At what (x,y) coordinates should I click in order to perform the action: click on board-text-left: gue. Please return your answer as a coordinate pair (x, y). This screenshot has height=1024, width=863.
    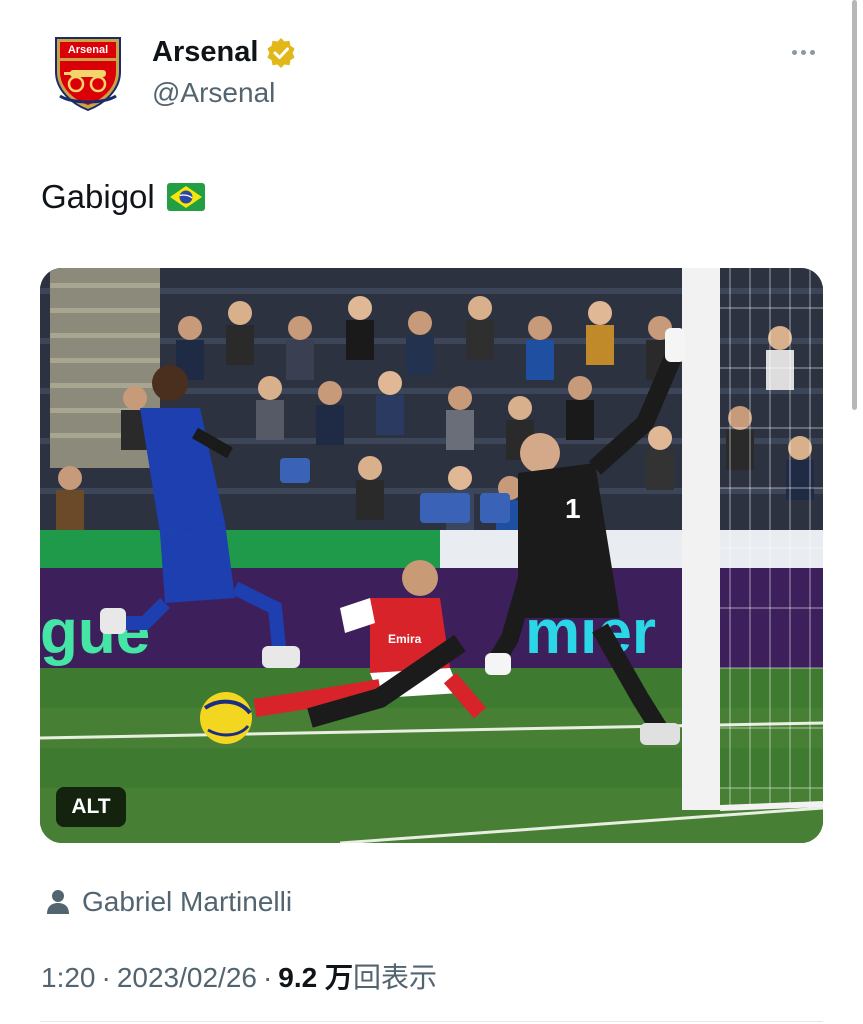
    Looking at the image, I should click on (95, 632).